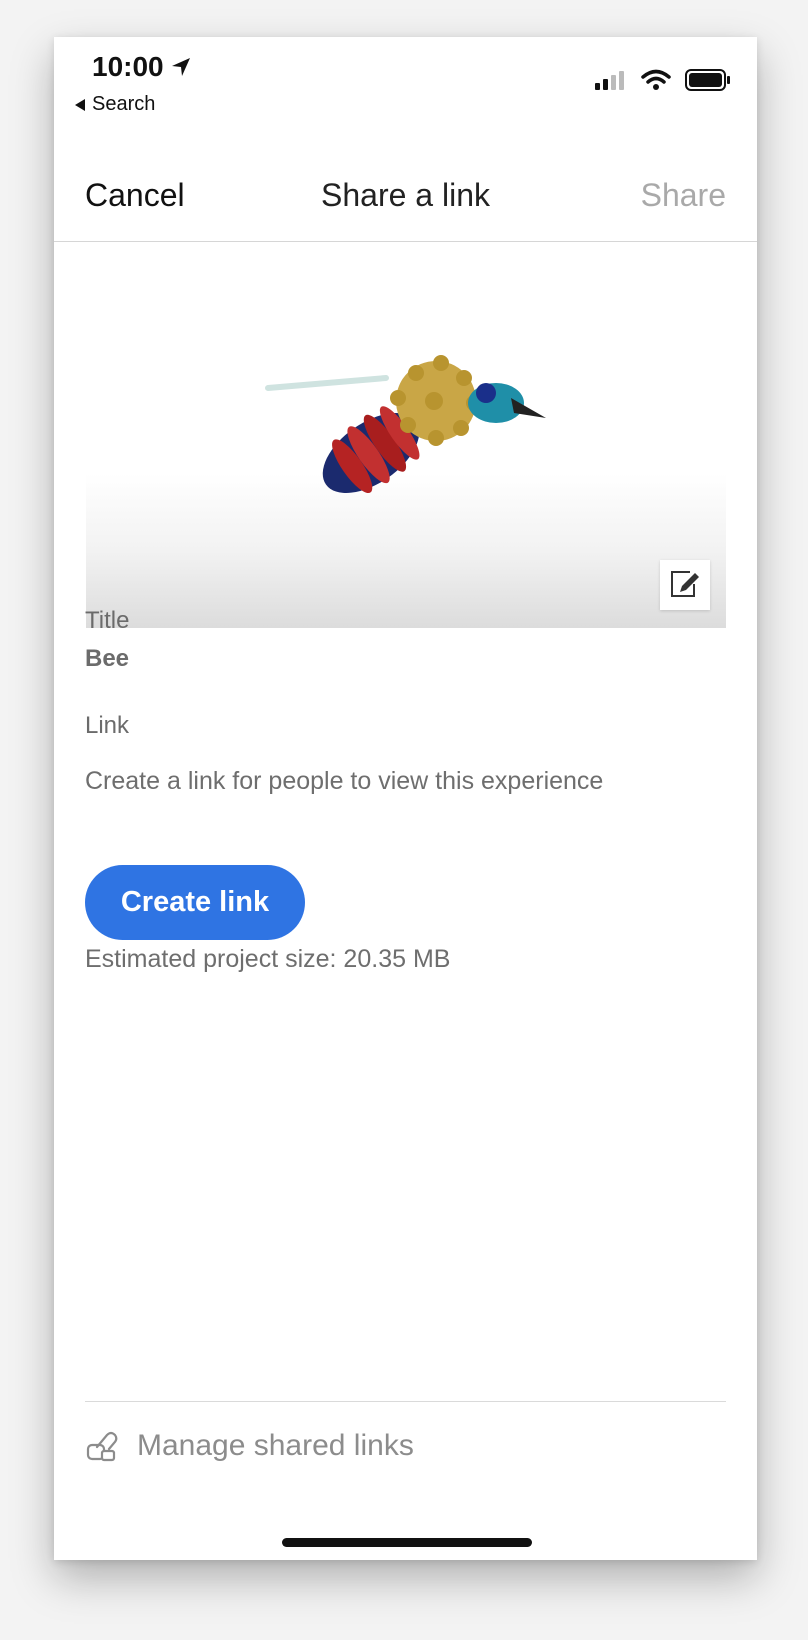 This screenshot has height=1640, width=808. I want to click on status-time: 10:00, so click(142, 67).